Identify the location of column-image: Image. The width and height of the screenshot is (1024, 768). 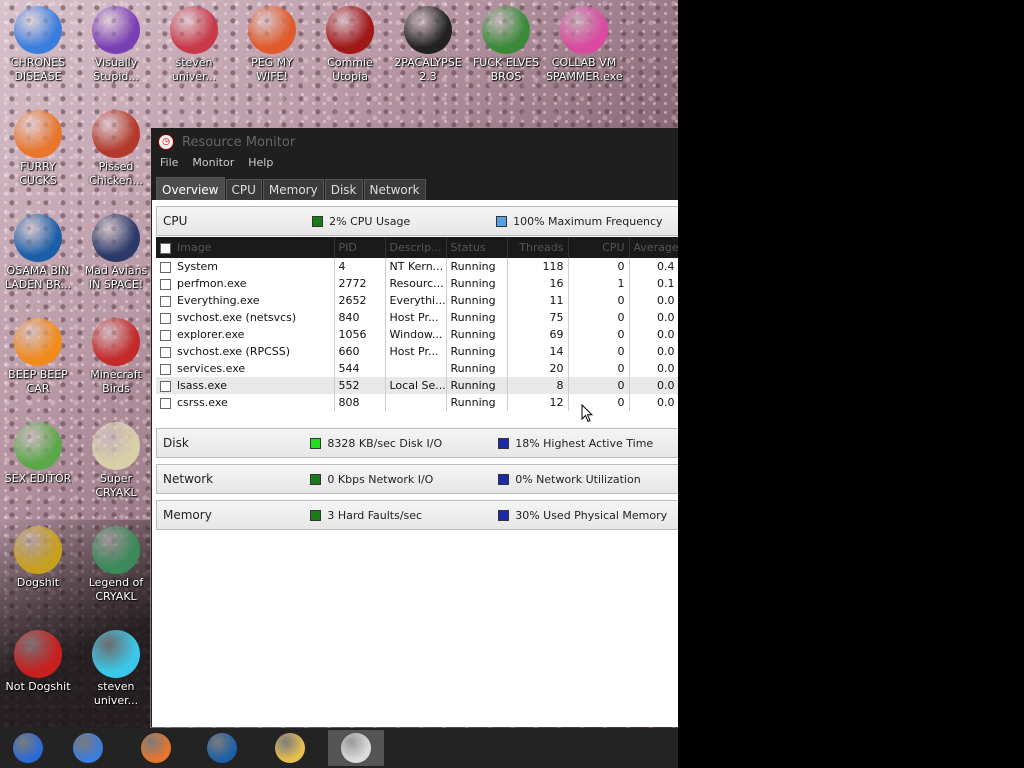
(245, 247).